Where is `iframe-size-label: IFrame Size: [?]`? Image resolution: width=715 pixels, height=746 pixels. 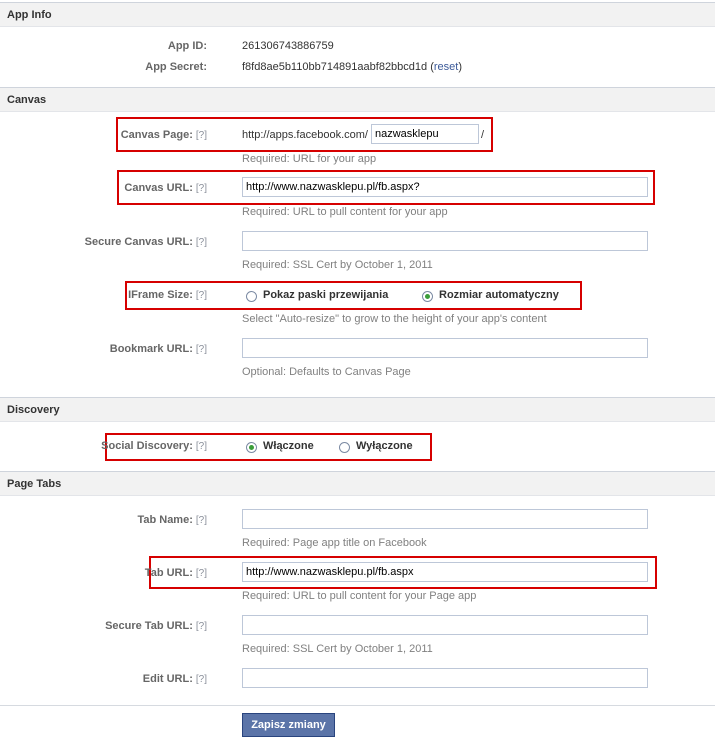 iframe-size-label: IFrame Size: [?] is located at coordinates (167, 295).